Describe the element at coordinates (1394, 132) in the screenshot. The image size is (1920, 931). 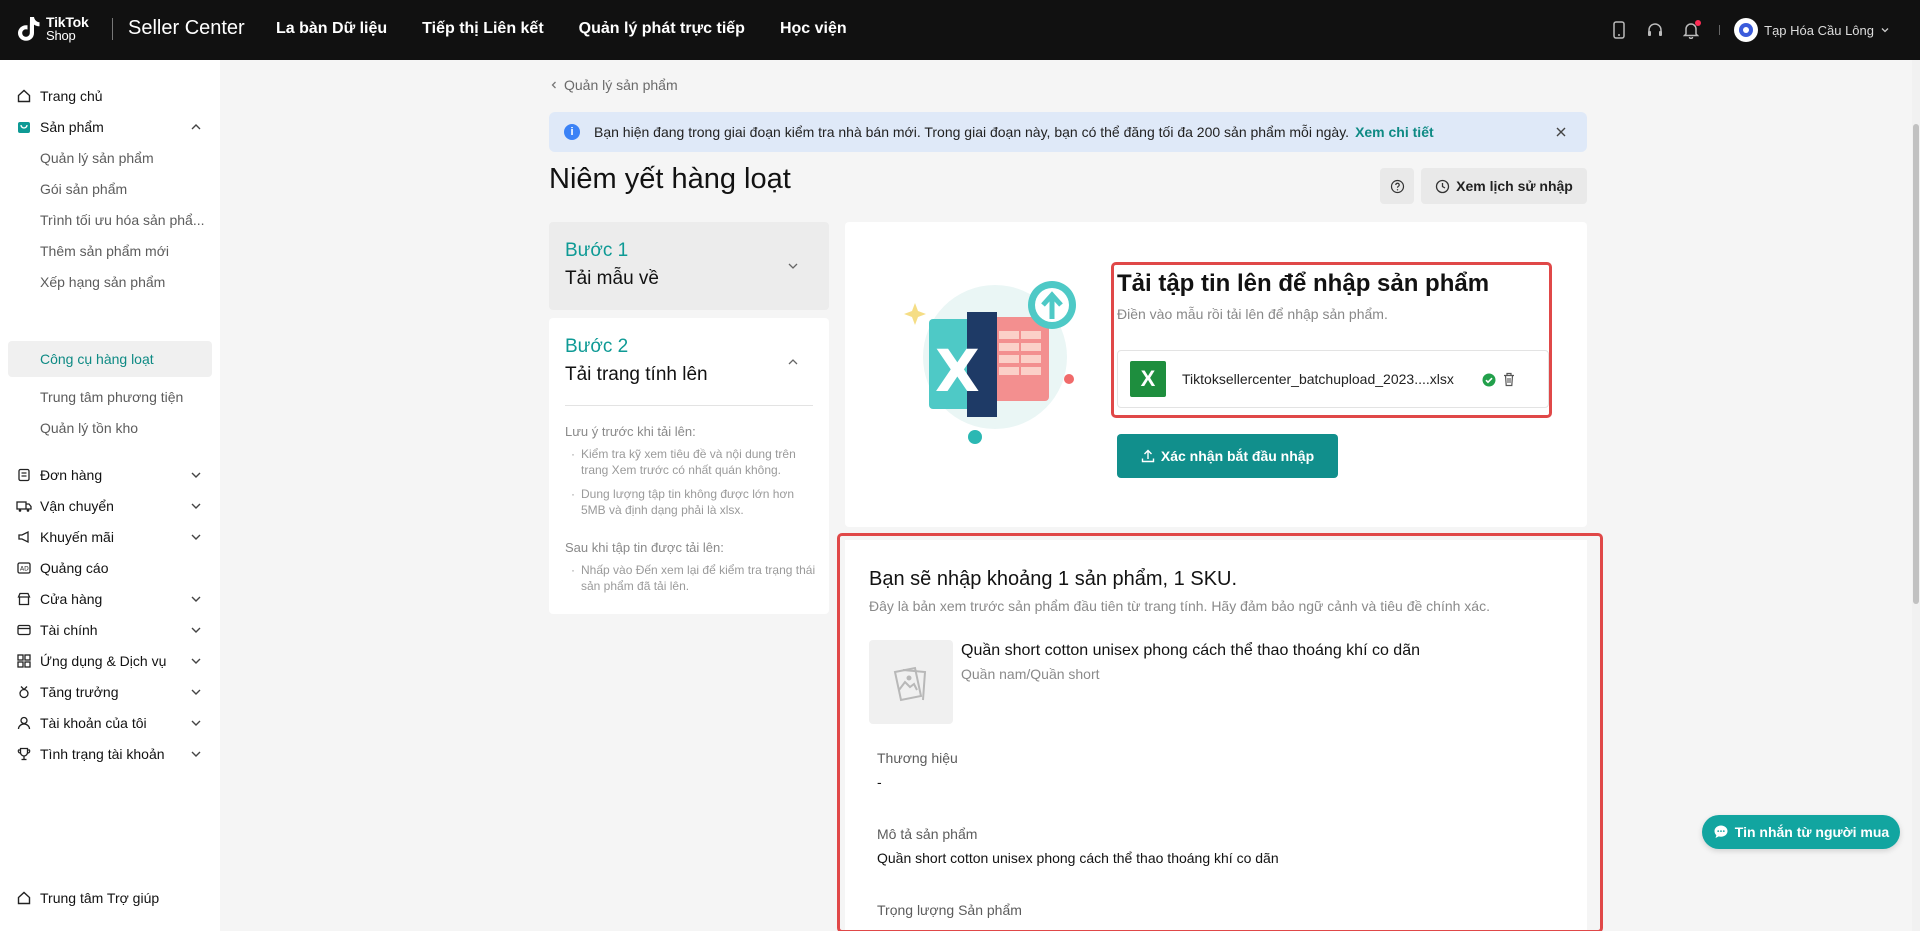
I see `notice-details-link: Xem chi tiết` at that location.